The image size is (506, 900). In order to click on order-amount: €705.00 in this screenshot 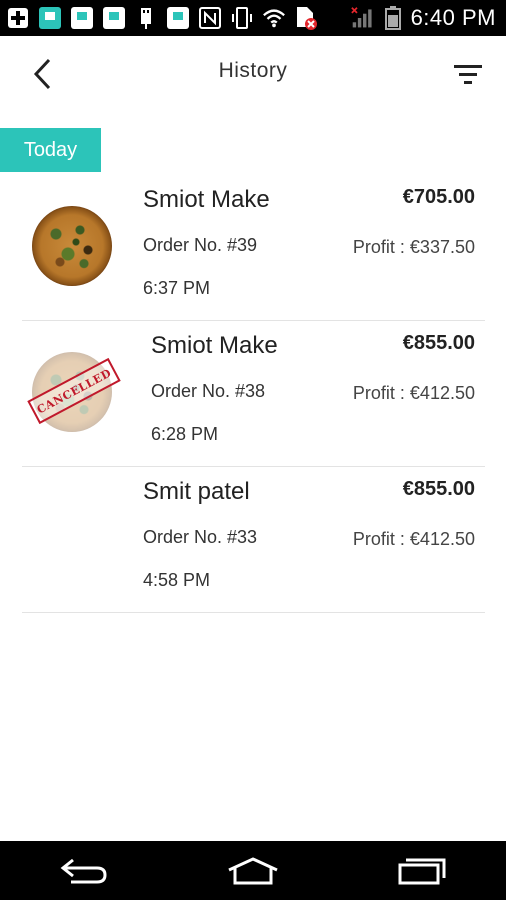, I will do `click(438, 197)`.